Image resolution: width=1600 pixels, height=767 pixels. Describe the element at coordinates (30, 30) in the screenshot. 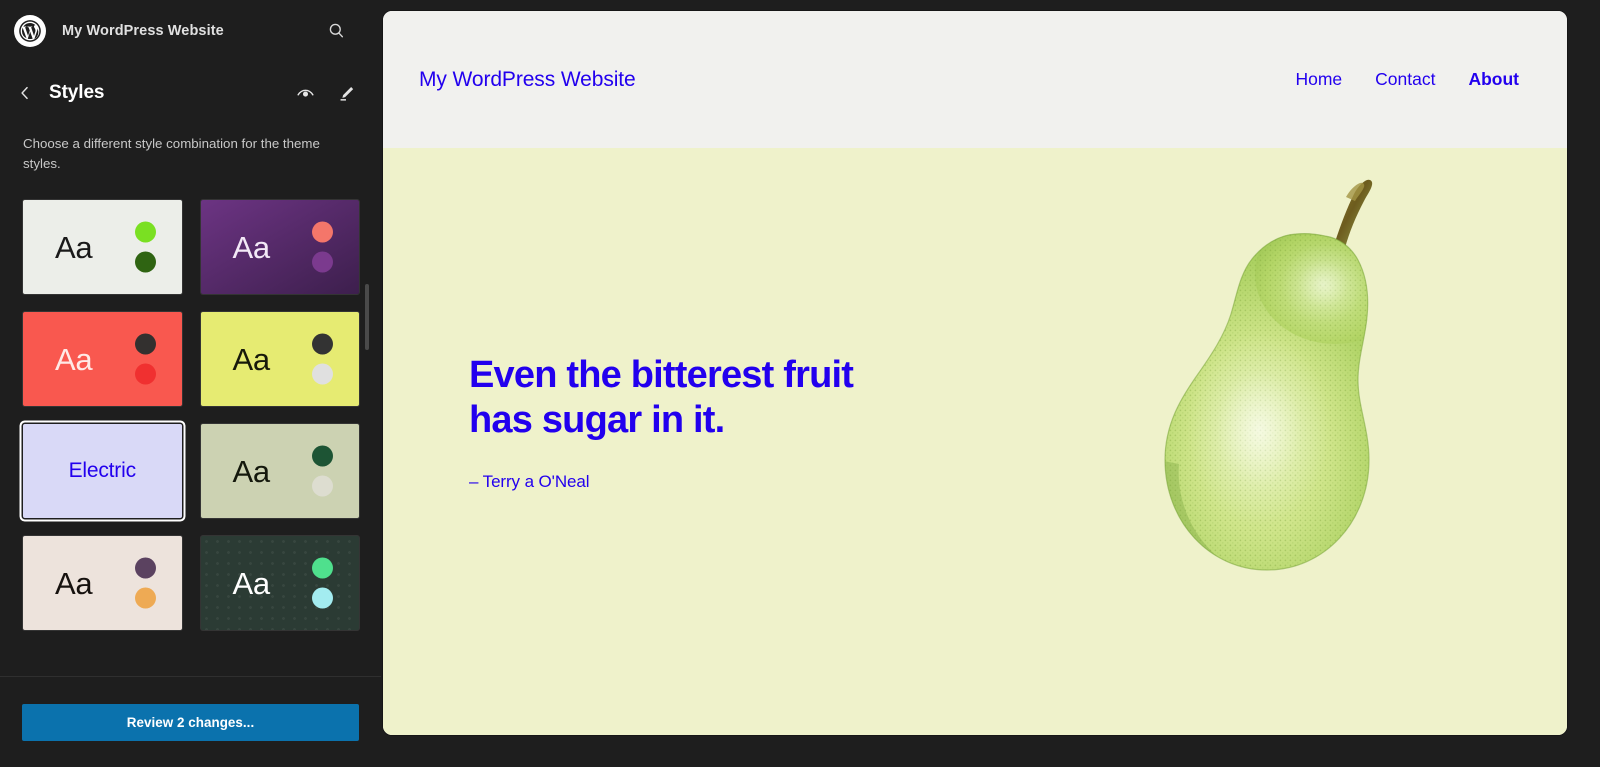

I see `wordpress-logo-icon` at that location.